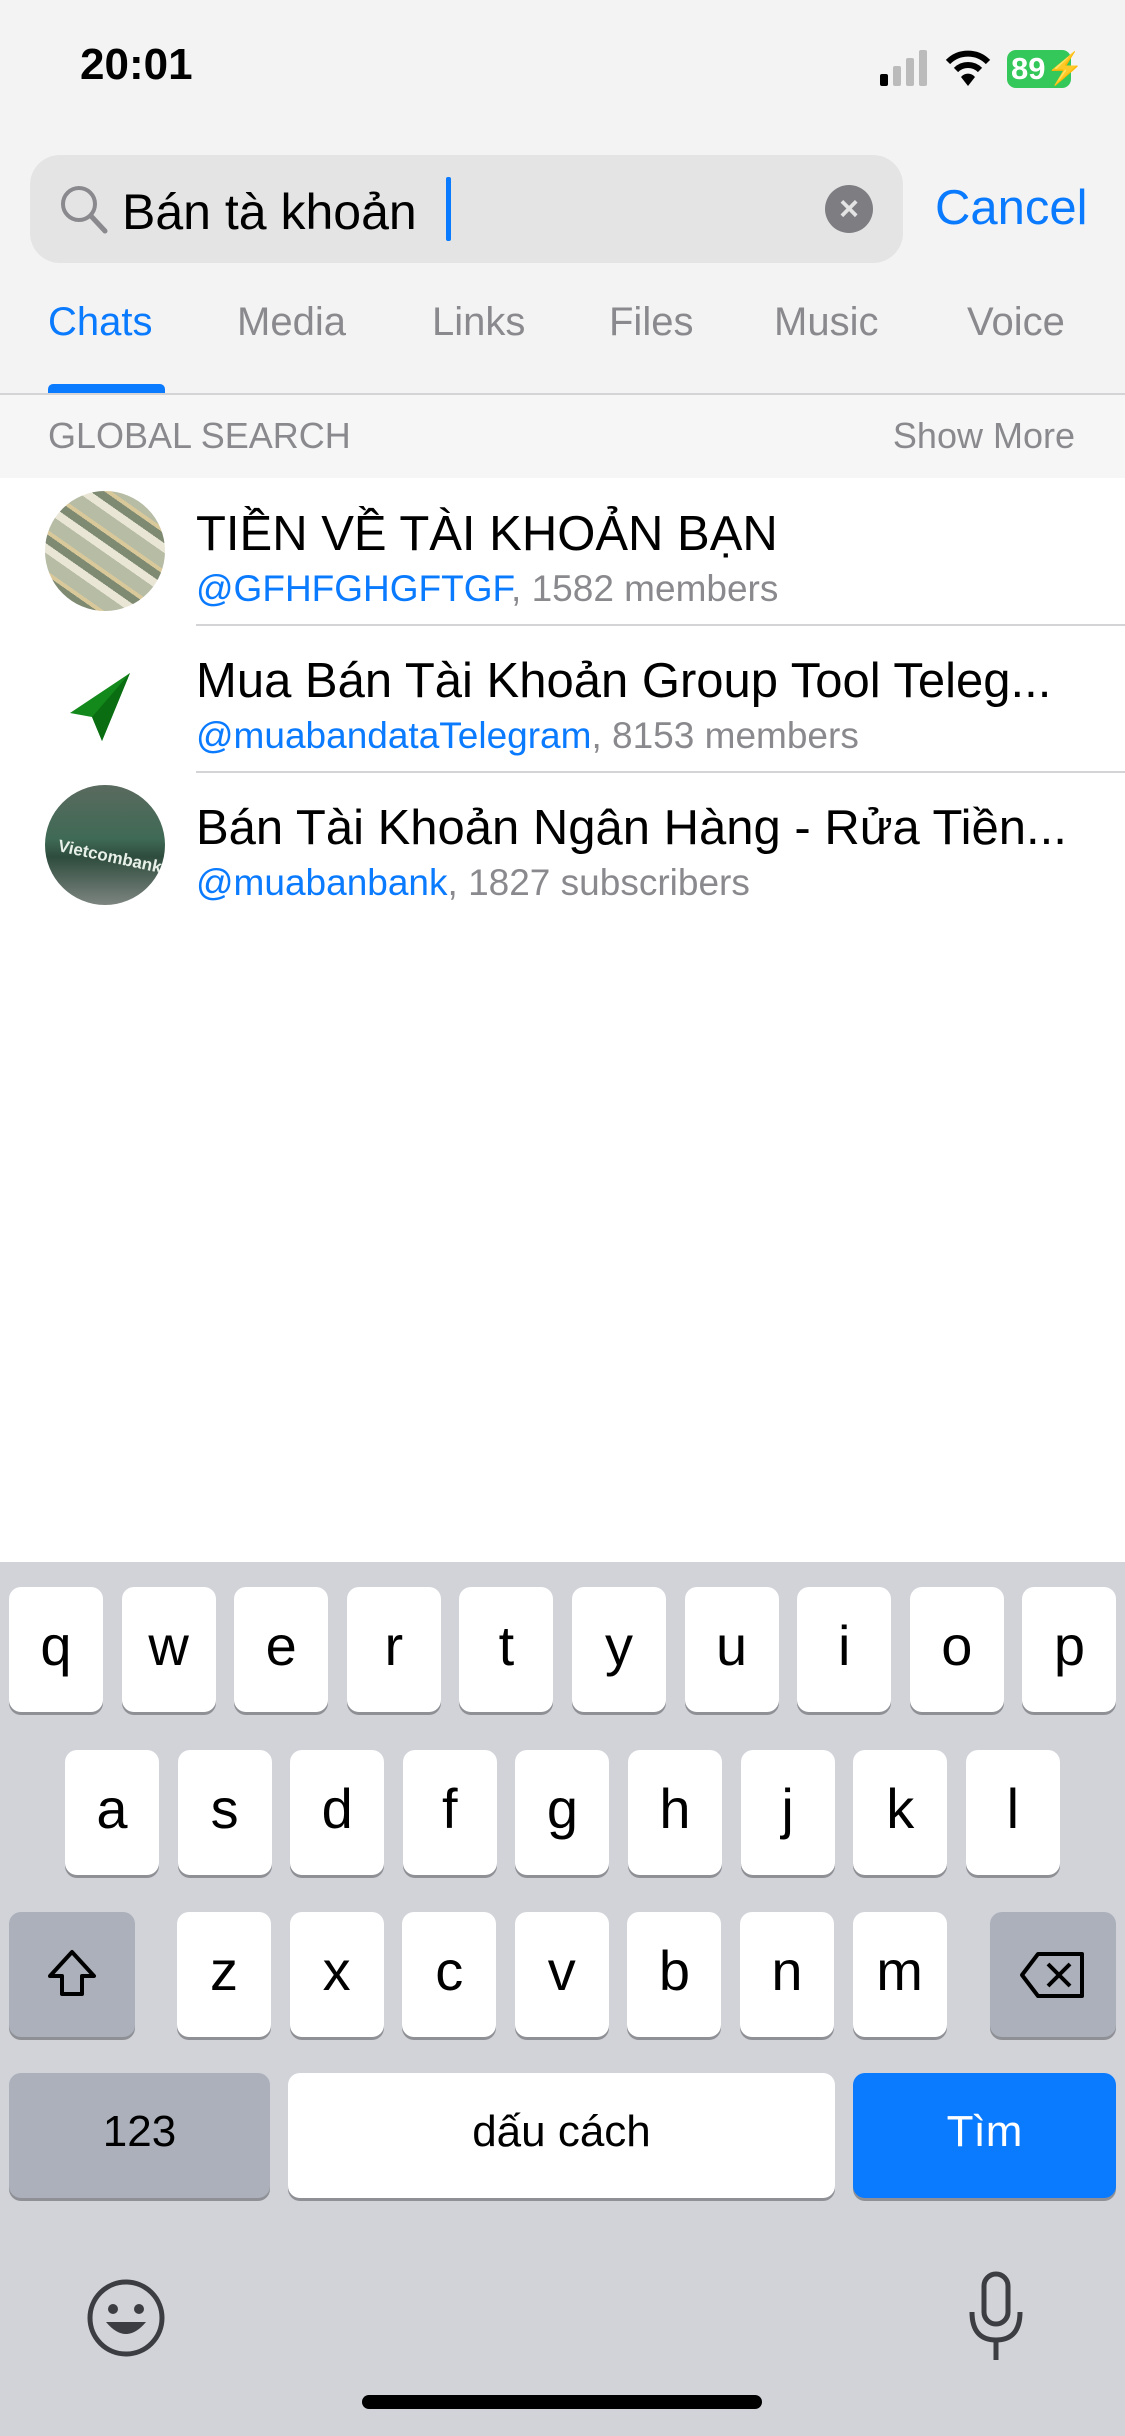 The image size is (1125, 2436). Describe the element at coordinates (1011, 208) in the screenshot. I see `cancel-button: Cancel` at that location.